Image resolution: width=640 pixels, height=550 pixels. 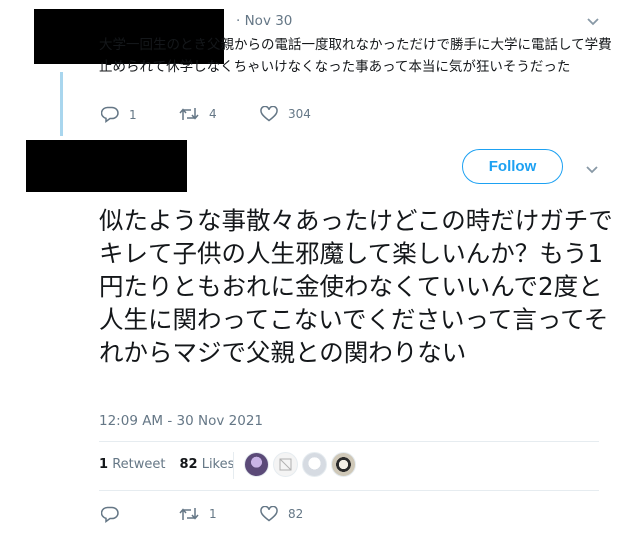 I want to click on tweet-timestamp: 12:09 AM - 30 Nov 2021, so click(x=181, y=421).